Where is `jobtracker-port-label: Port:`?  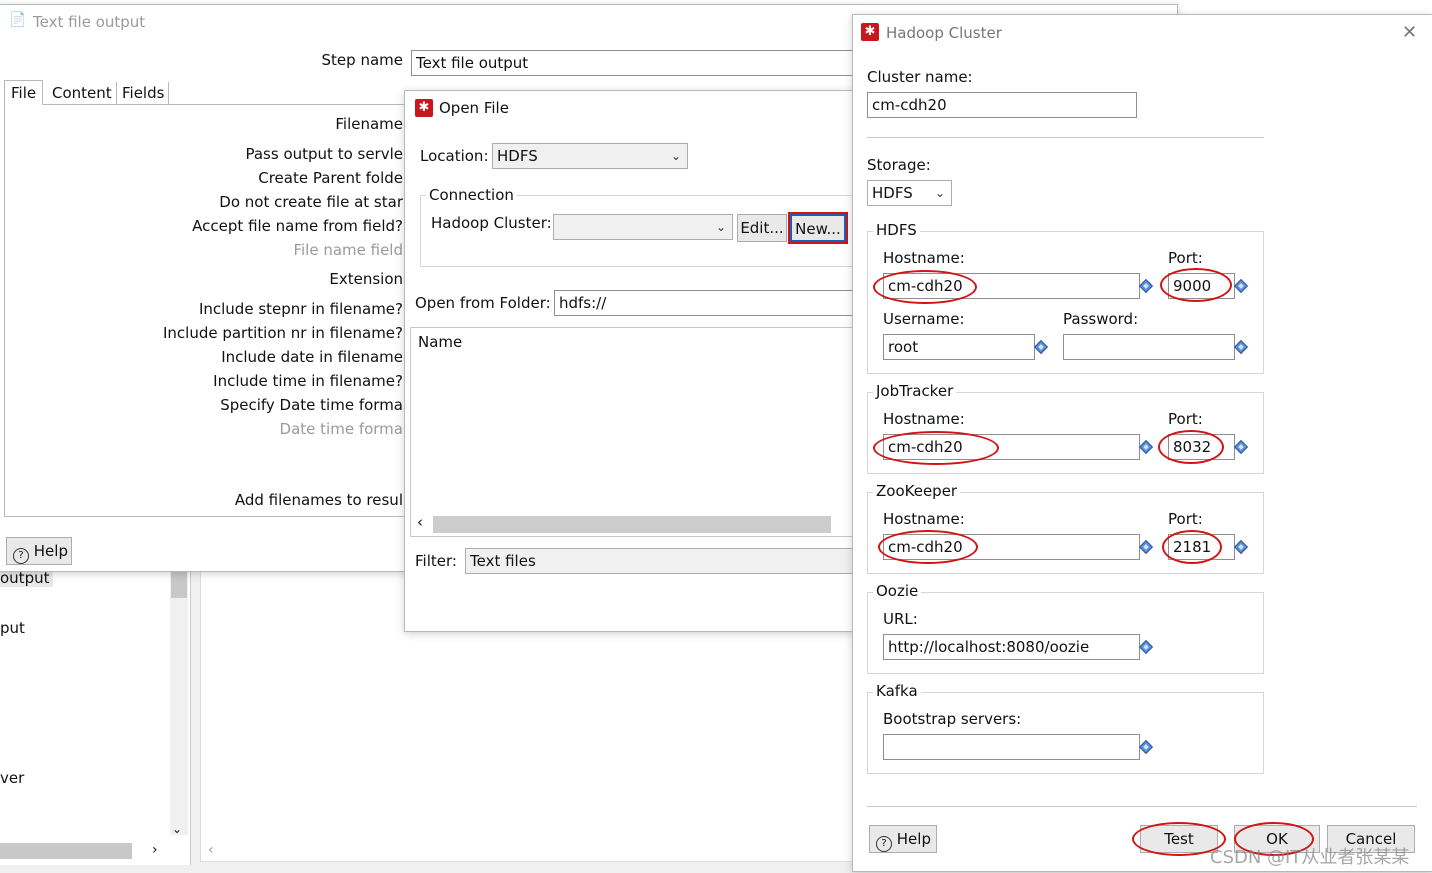
jobtracker-port-label: Port: is located at coordinates (1185, 419).